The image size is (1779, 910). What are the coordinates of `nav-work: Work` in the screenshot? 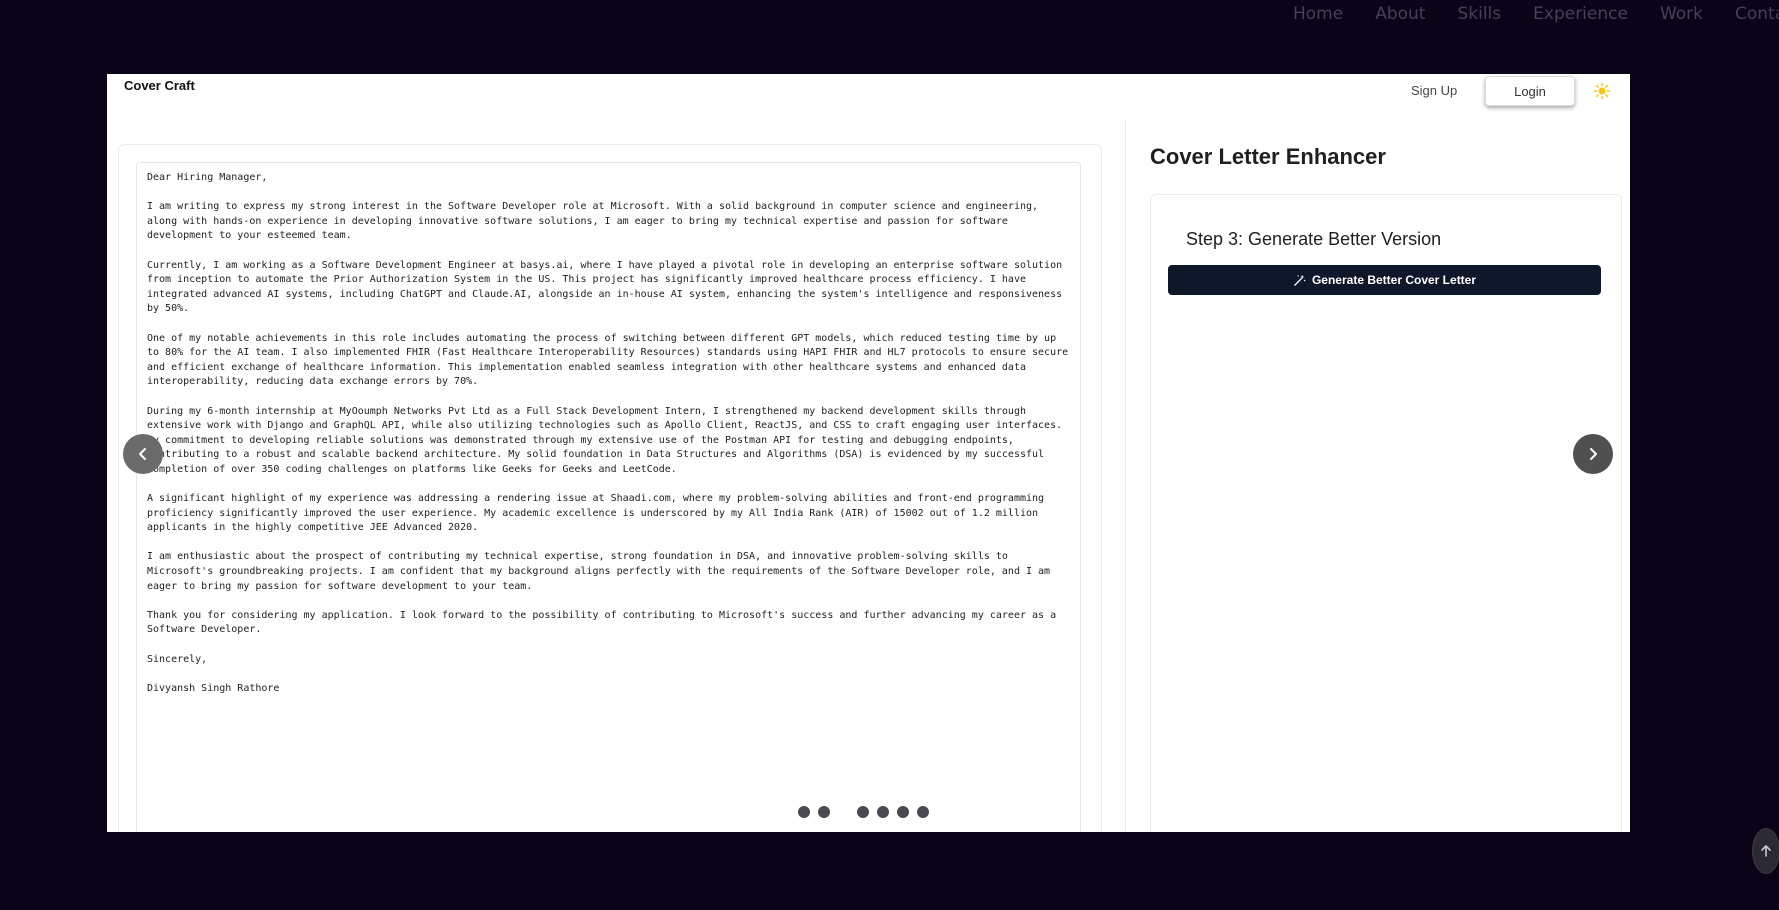 It's located at (1681, 14).